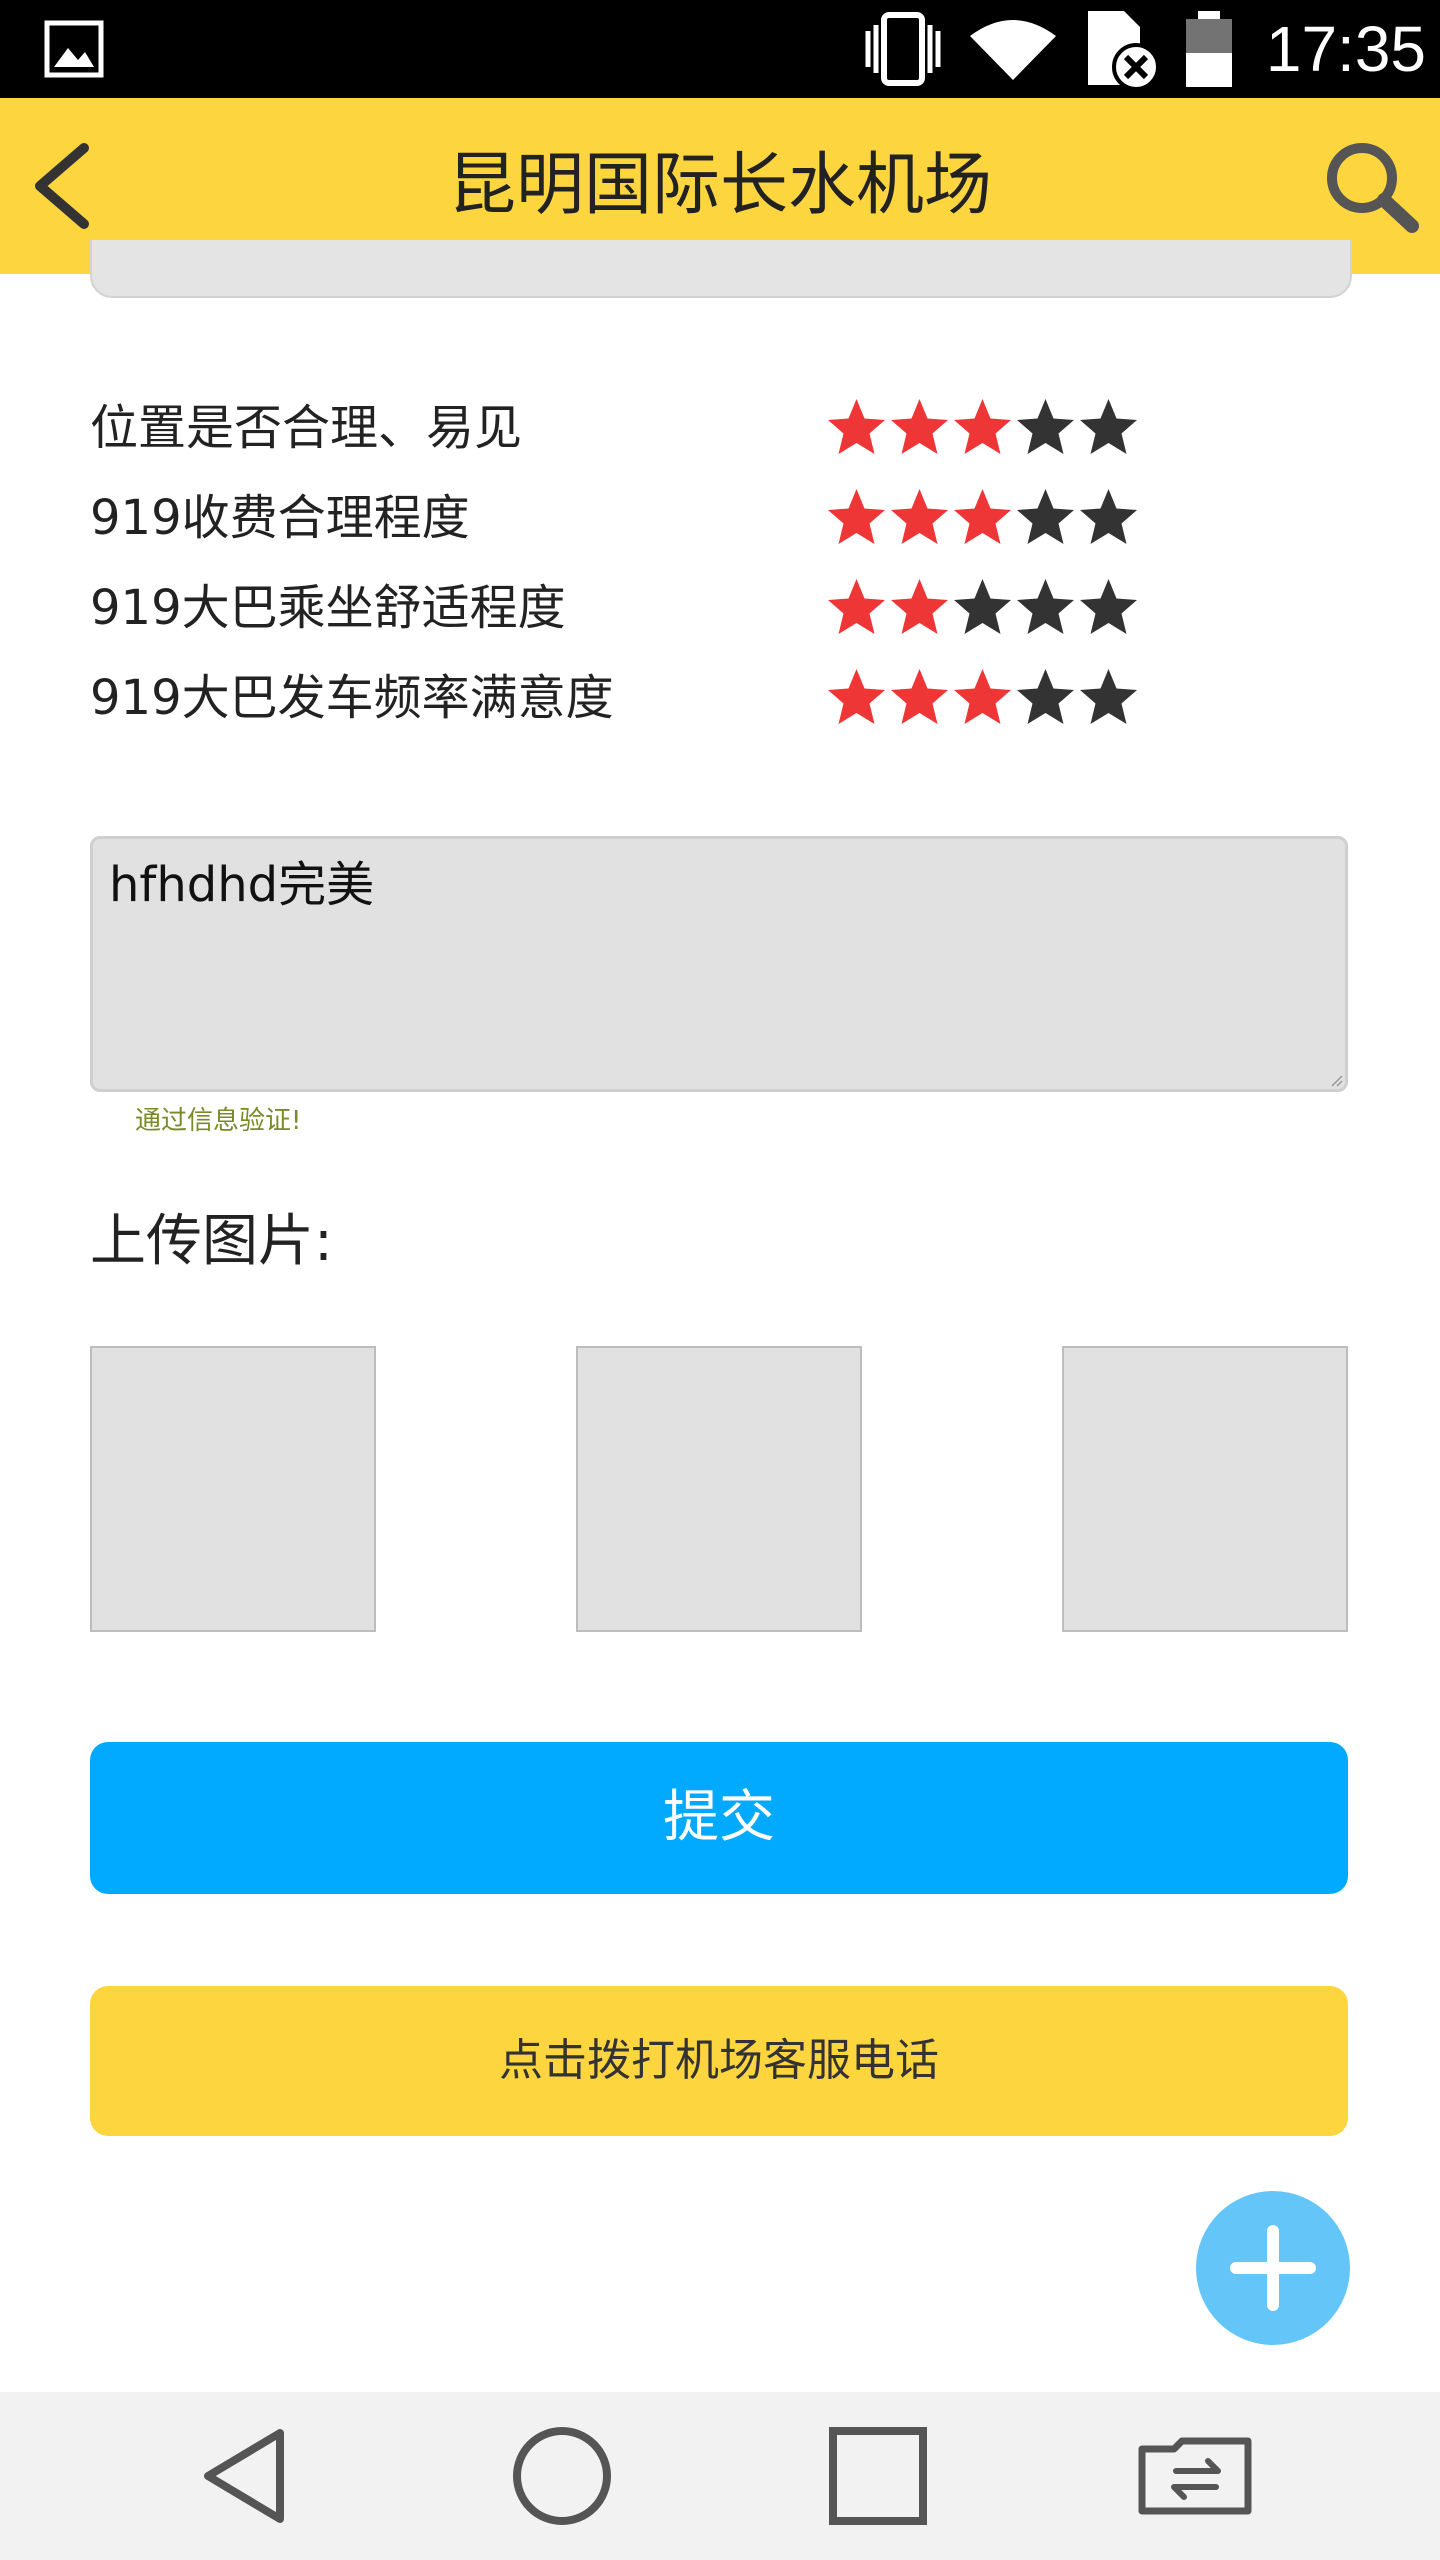  Describe the element at coordinates (211, 1241) in the screenshot. I see `upload-label: 上传图片:` at that location.